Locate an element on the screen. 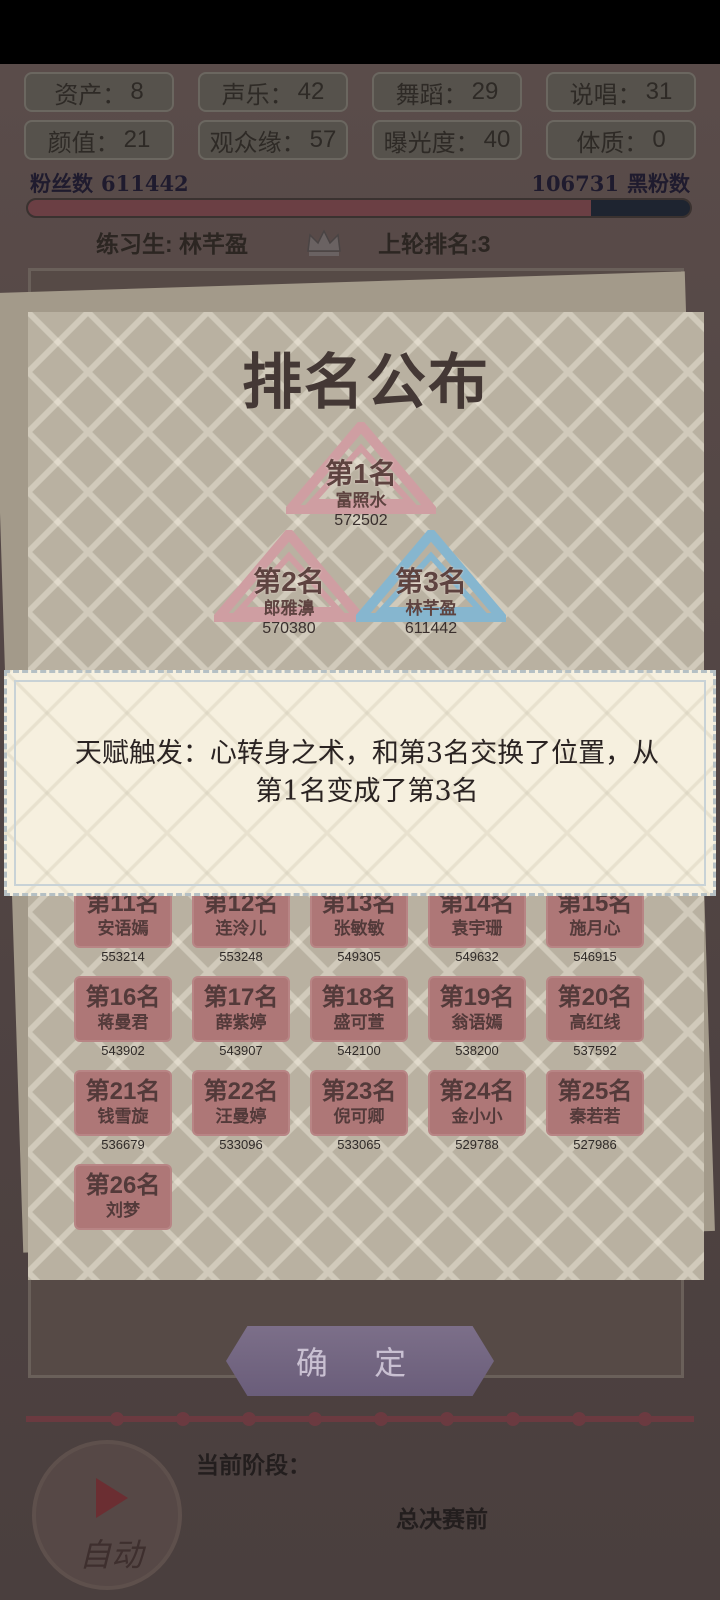 Image resolution: width=720 pixels, height=1600 pixels. rank-number: 第21名 is located at coordinates (123, 1091).